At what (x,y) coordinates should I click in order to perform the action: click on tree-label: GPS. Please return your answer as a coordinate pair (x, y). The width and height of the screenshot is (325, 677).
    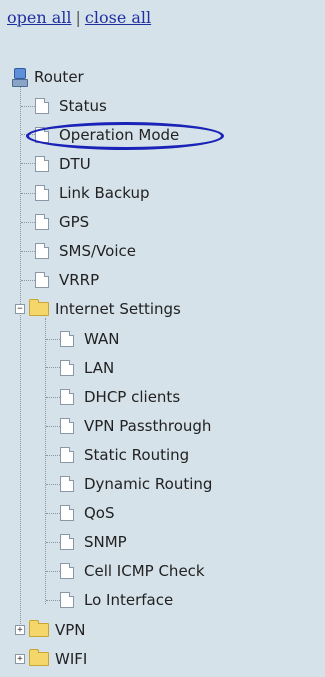
    Looking at the image, I should click on (74, 222).